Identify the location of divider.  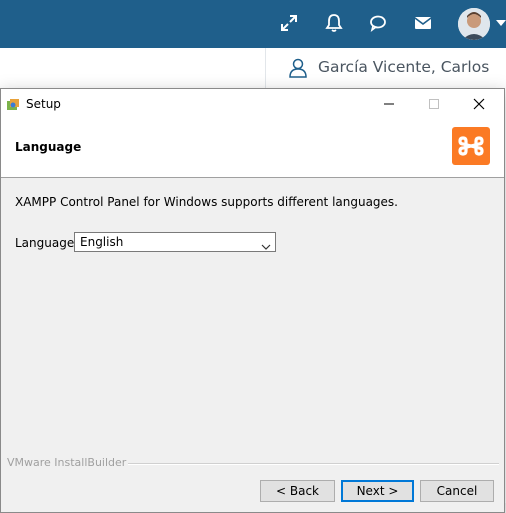
(313, 464).